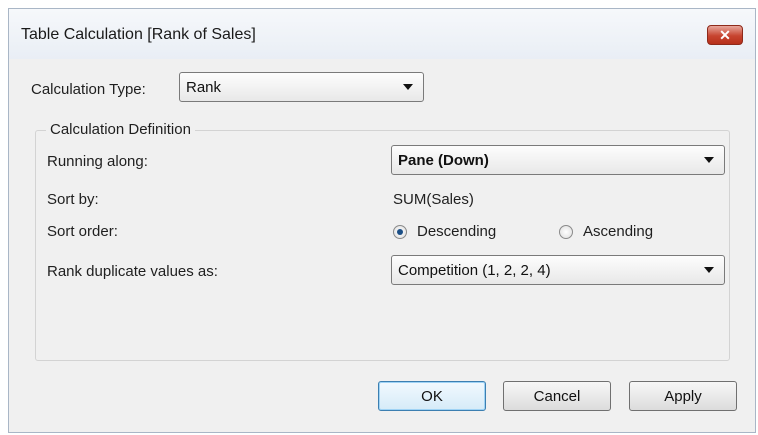 The width and height of the screenshot is (758, 435). I want to click on sort-by-label: Sort by:, so click(73, 199).